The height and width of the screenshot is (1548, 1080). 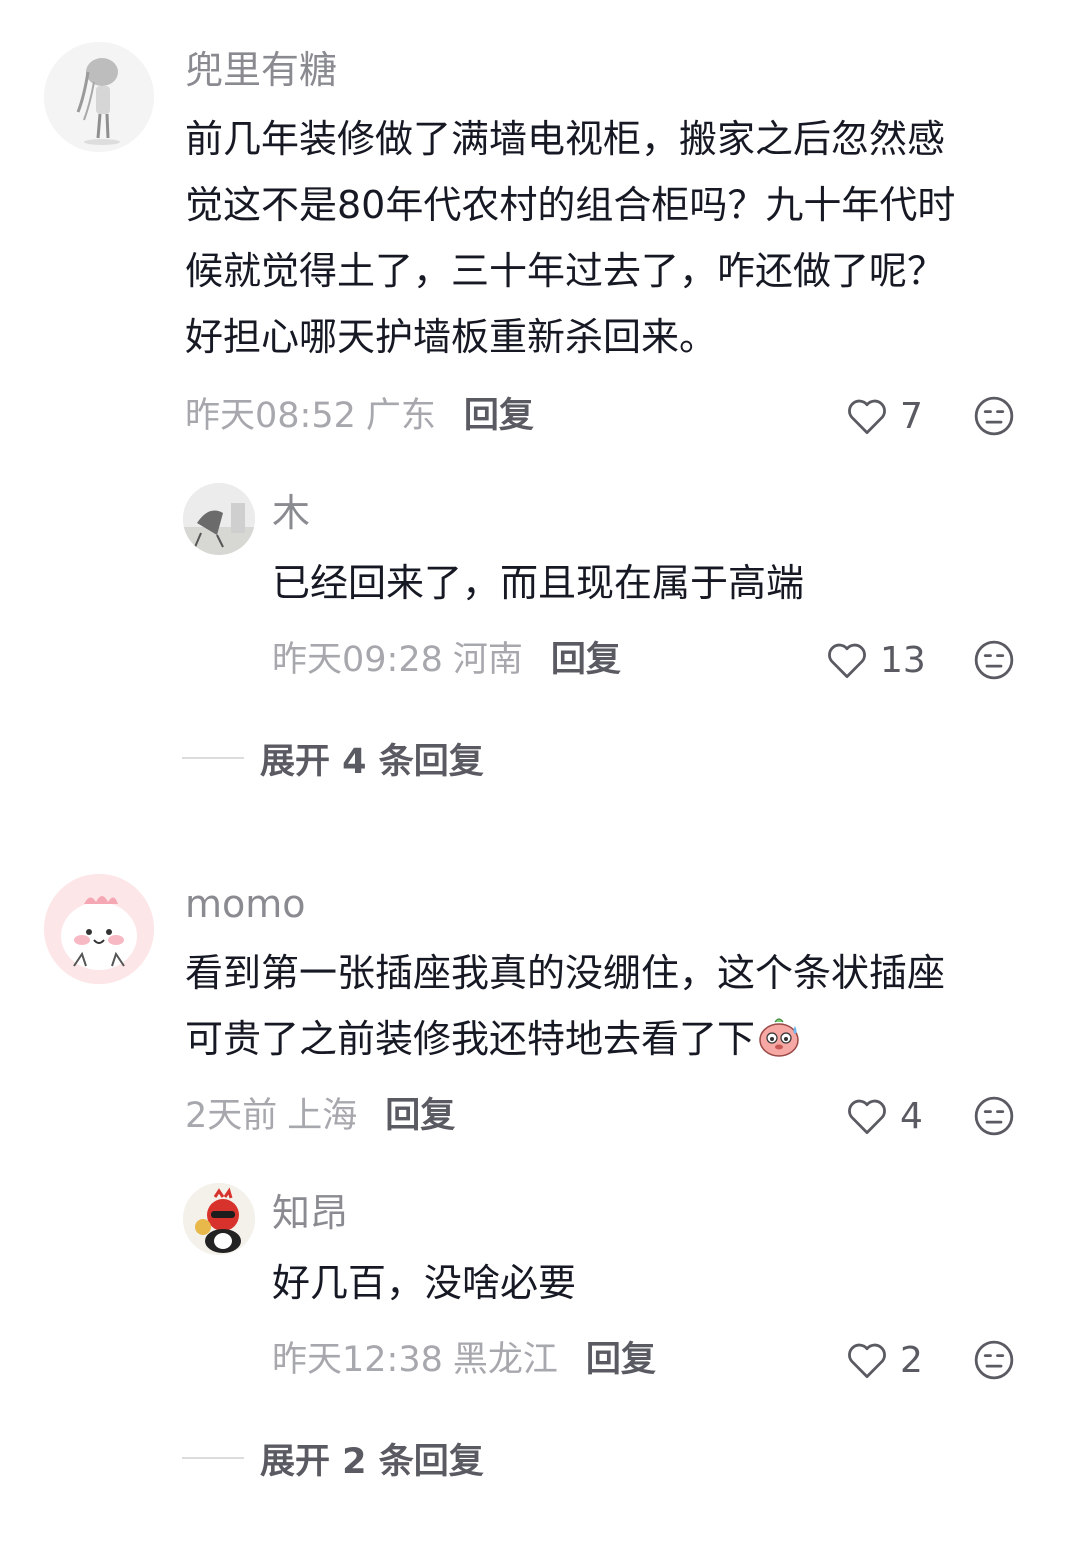 What do you see at coordinates (446, 660) in the screenshot?
I see `reply-meta: 昨天09:28 河南 回复` at bounding box center [446, 660].